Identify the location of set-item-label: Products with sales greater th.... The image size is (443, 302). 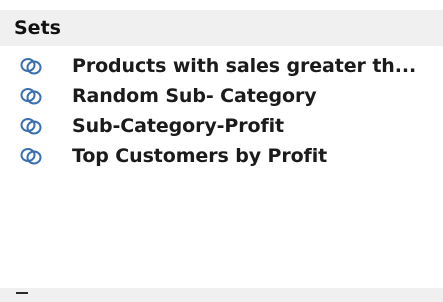
(244, 66).